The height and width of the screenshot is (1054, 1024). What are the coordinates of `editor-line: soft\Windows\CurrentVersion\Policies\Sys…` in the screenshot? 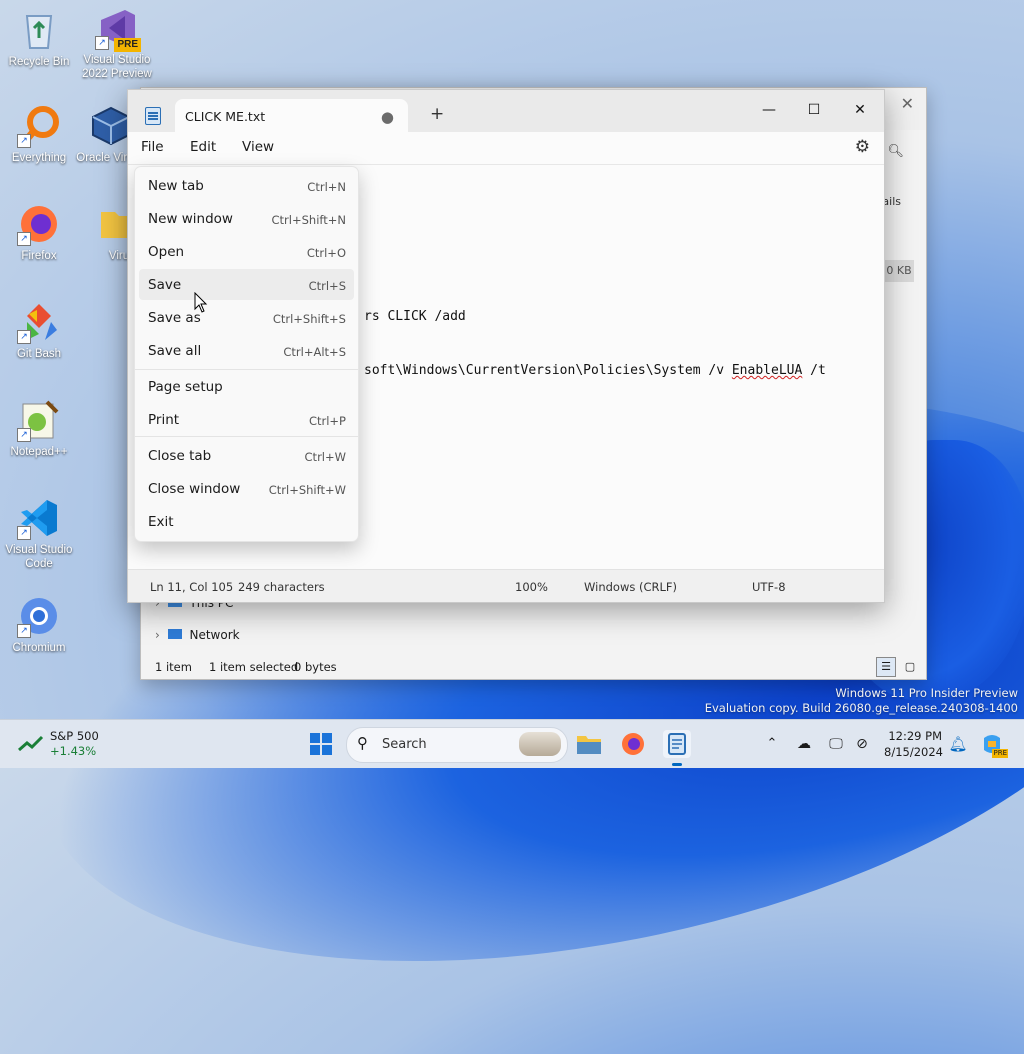 It's located at (595, 370).